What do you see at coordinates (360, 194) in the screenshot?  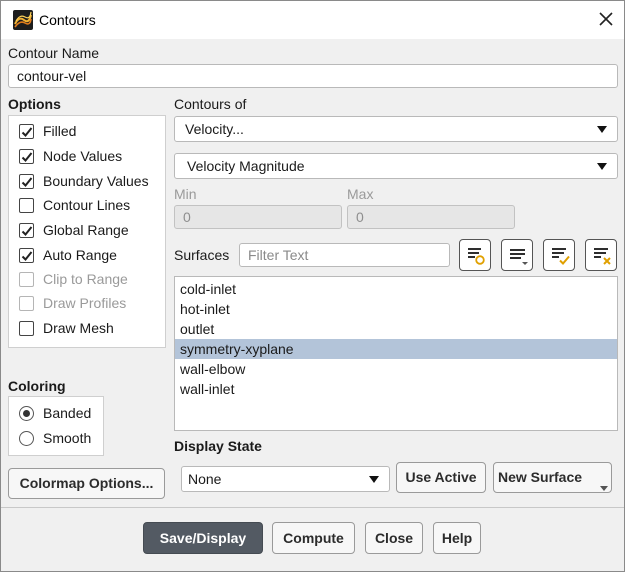 I see `max-label: Max` at bounding box center [360, 194].